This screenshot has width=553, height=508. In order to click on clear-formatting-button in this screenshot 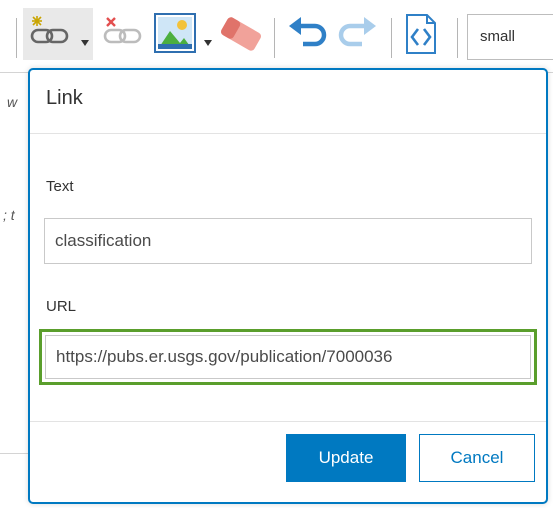, I will do `click(241, 34)`.